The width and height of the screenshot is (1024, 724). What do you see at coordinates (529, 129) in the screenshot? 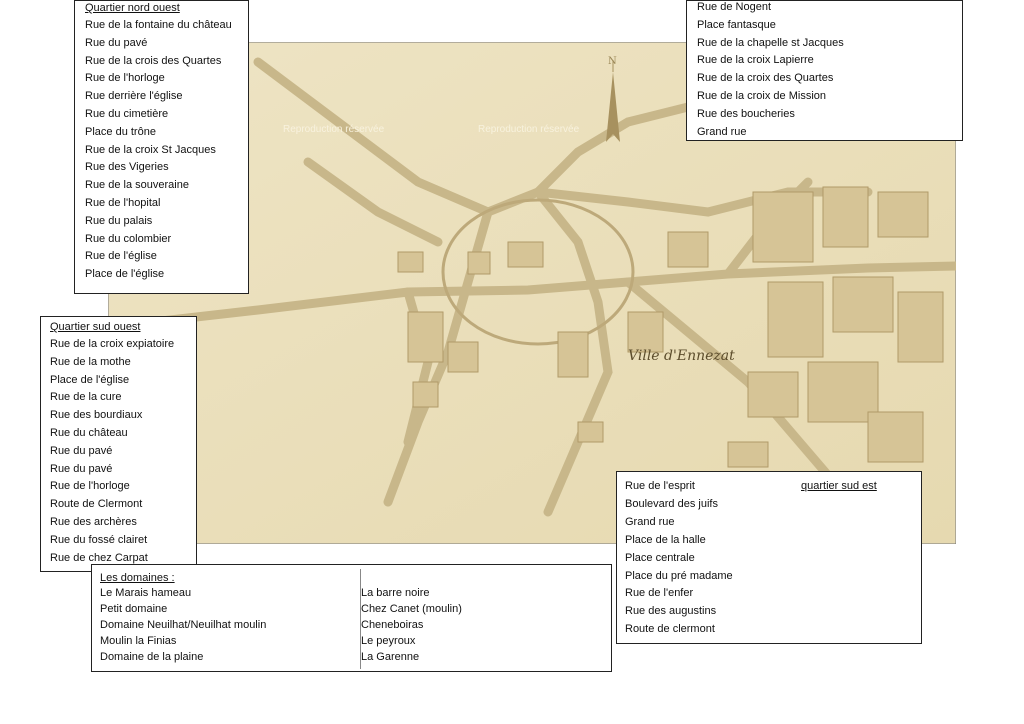
I see `watermark-right: Reproduction réservée` at bounding box center [529, 129].